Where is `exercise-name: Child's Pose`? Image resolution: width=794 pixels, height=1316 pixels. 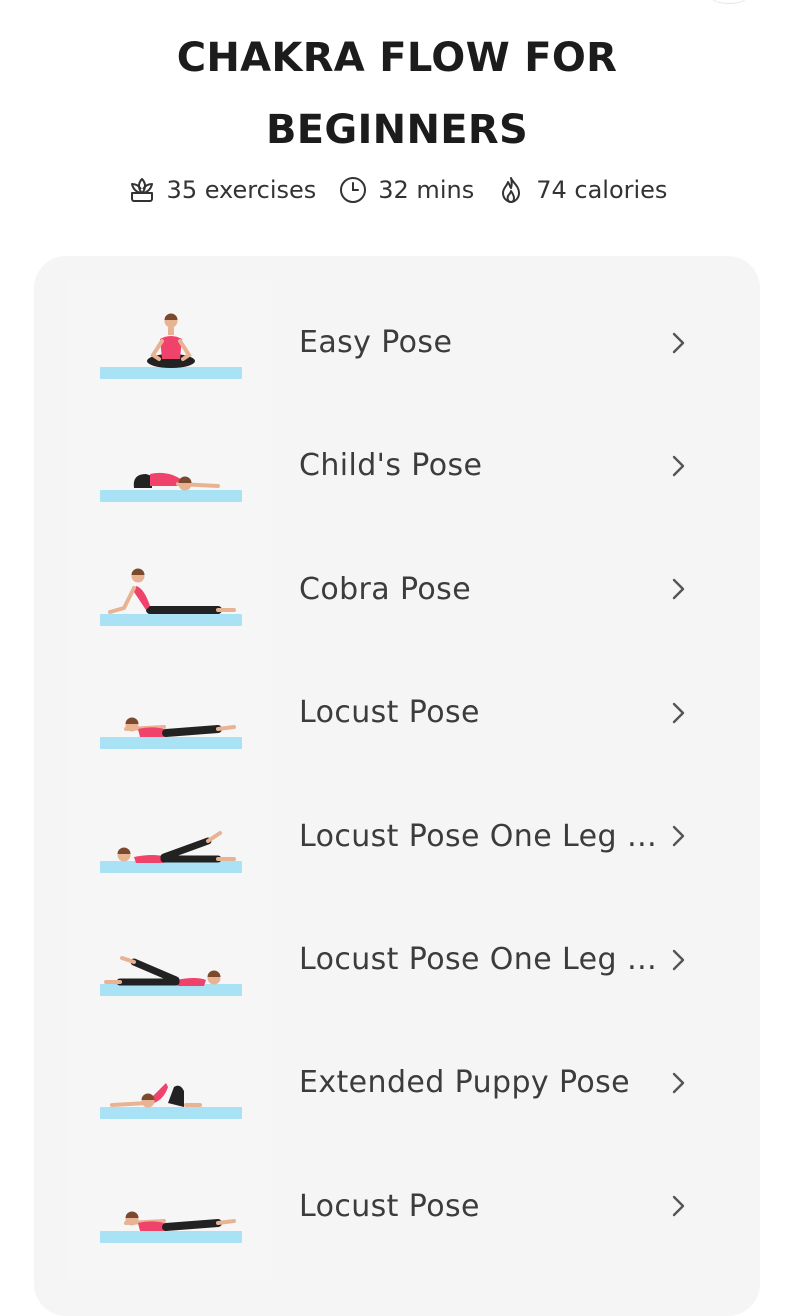
exercise-name: Child's Pose is located at coordinates (391, 466).